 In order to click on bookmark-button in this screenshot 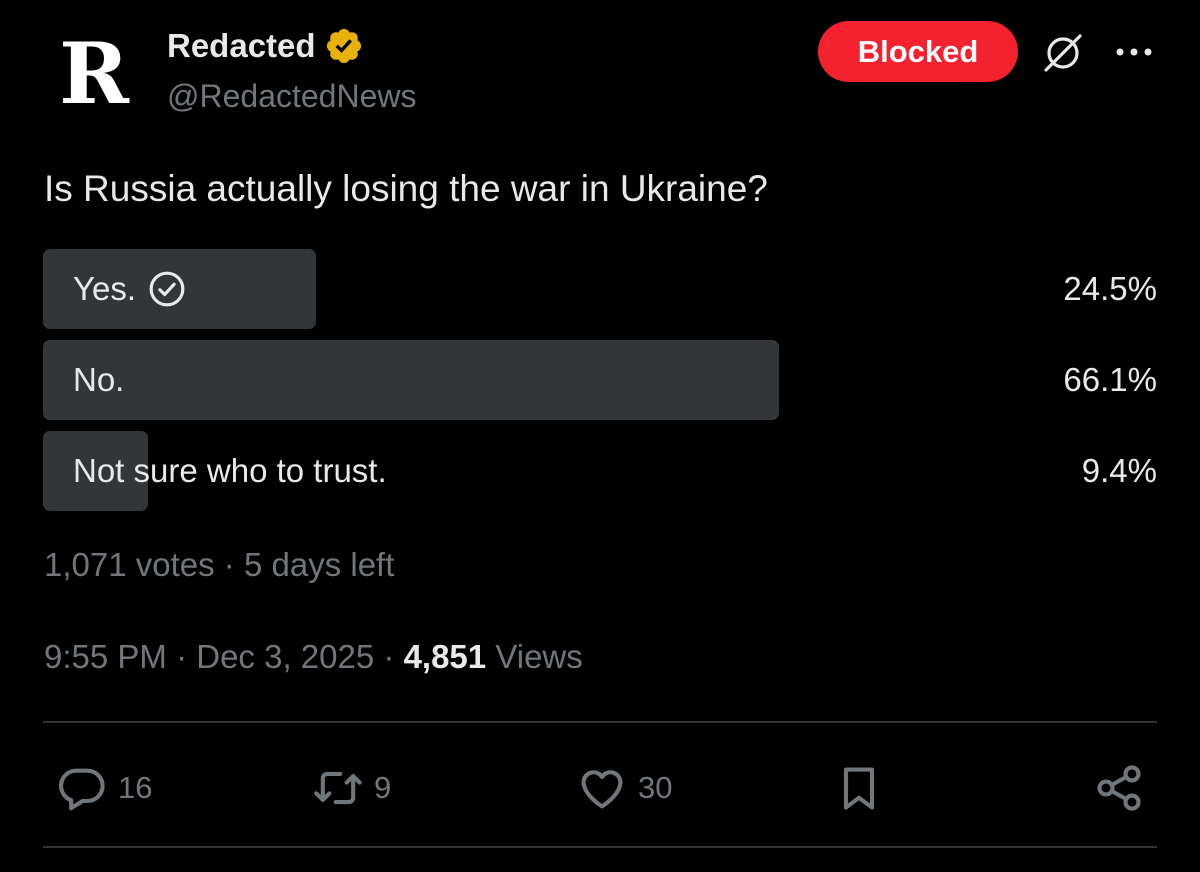, I will do `click(859, 788)`.